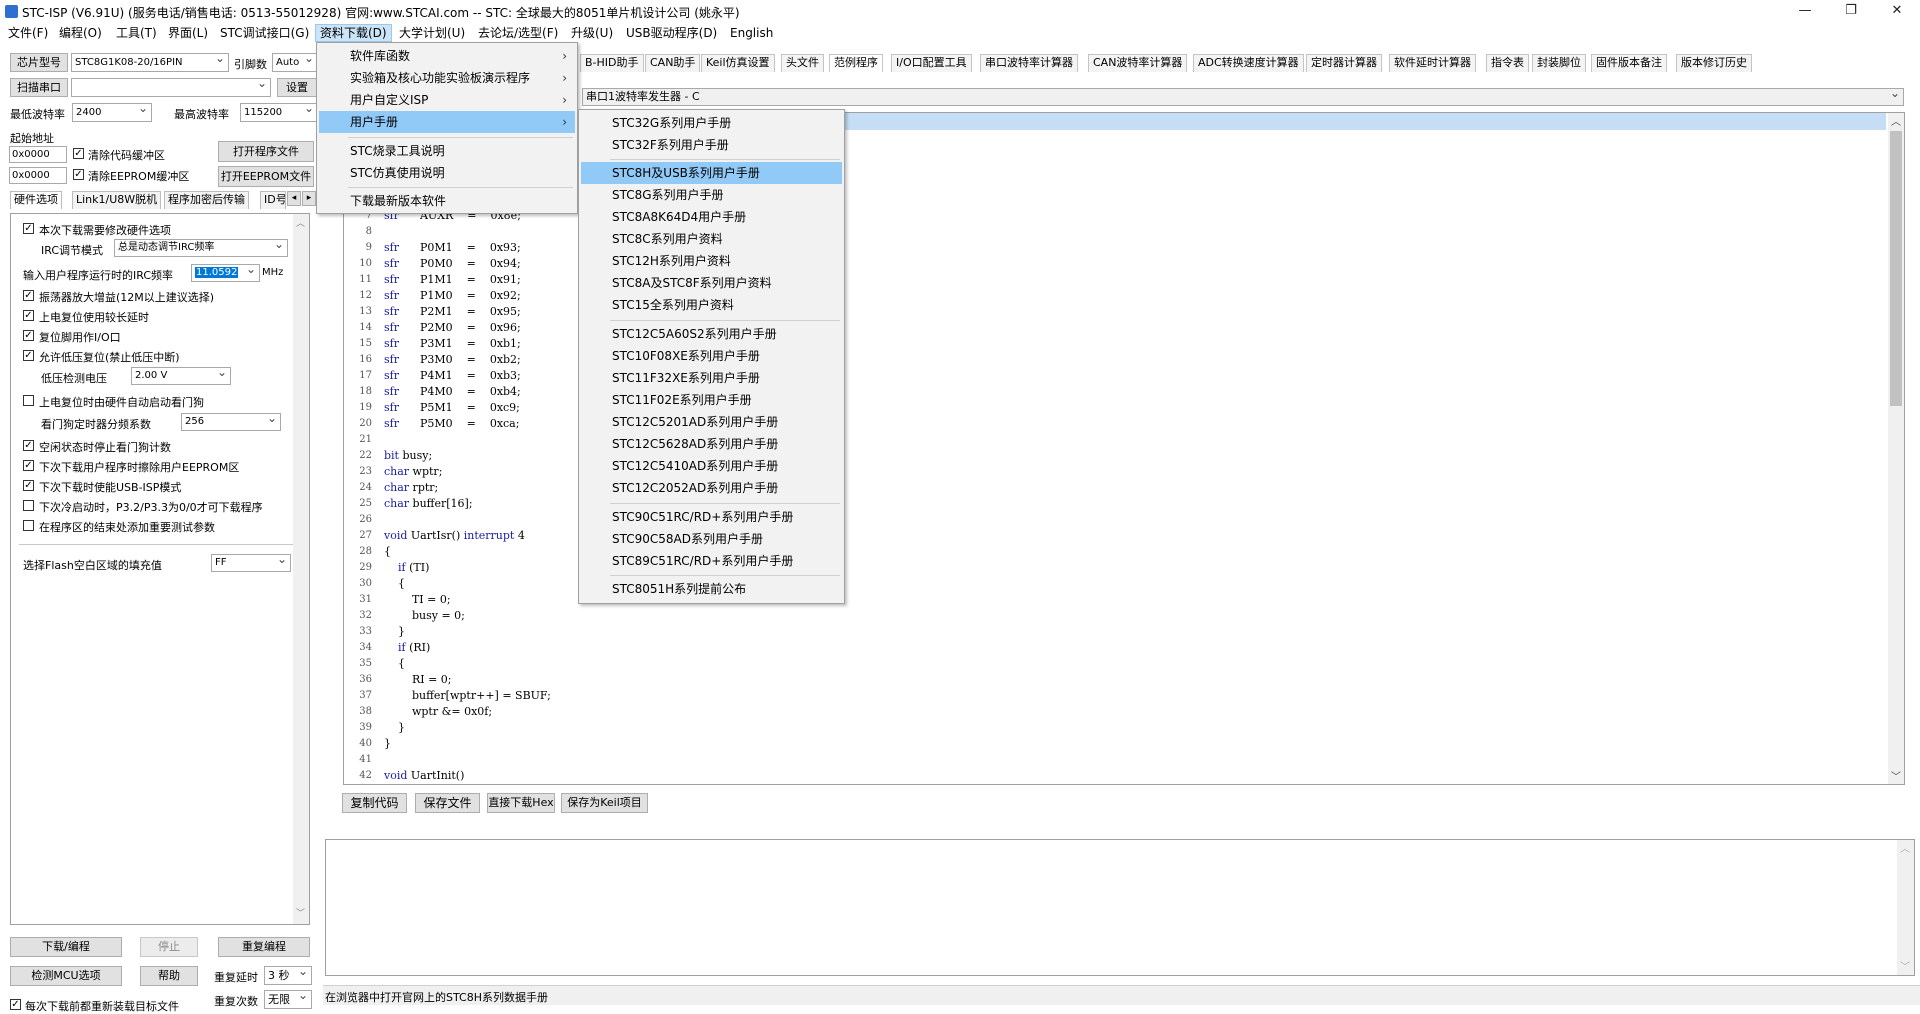 This screenshot has width=1920, height=1014. What do you see at coordinates (673, 63) in the screenshot?
I see `tab-can-helper: CAN助手` at bounding box center [673, 63].